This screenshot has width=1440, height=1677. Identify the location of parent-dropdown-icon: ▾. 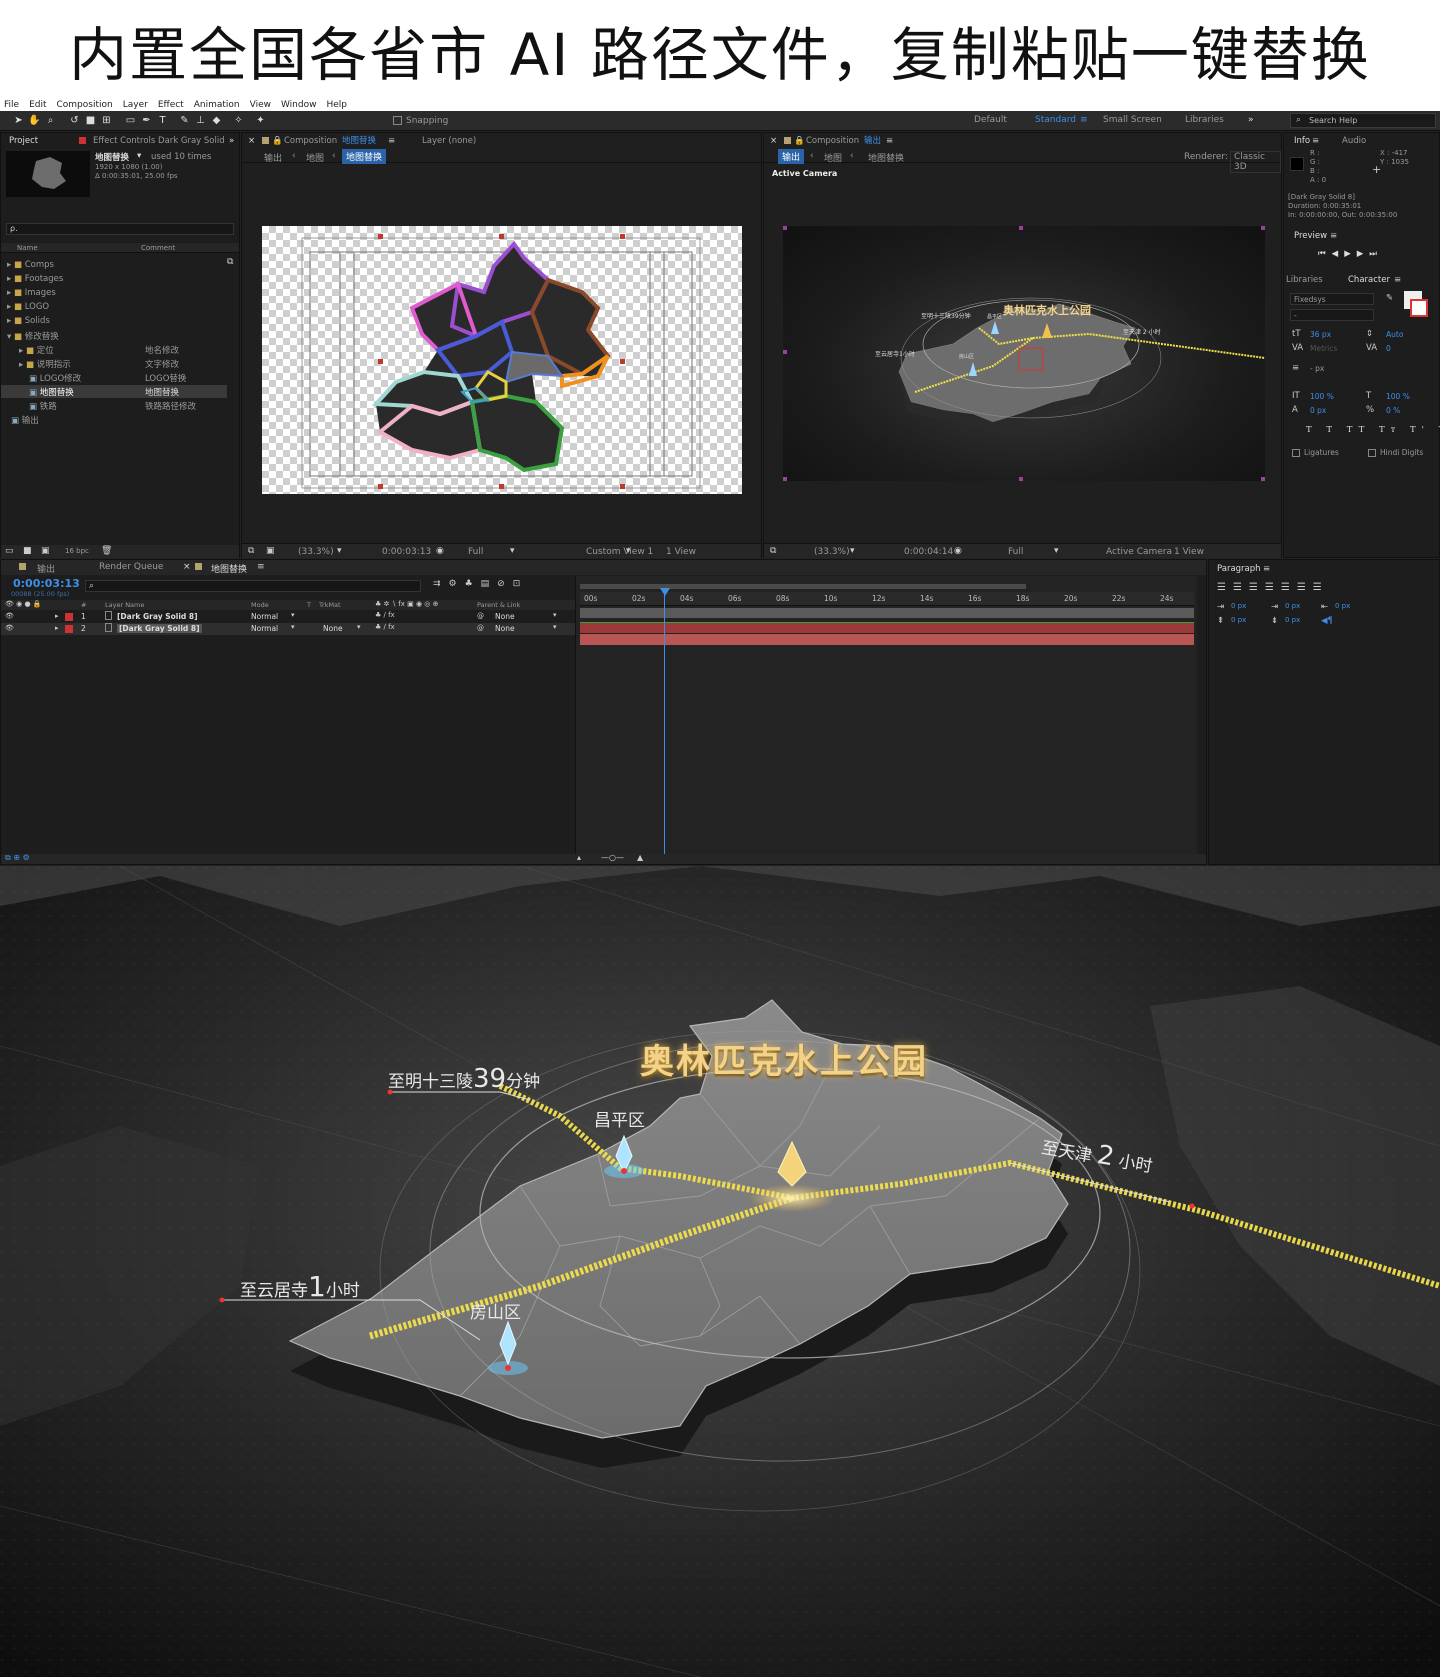
(555, 615).